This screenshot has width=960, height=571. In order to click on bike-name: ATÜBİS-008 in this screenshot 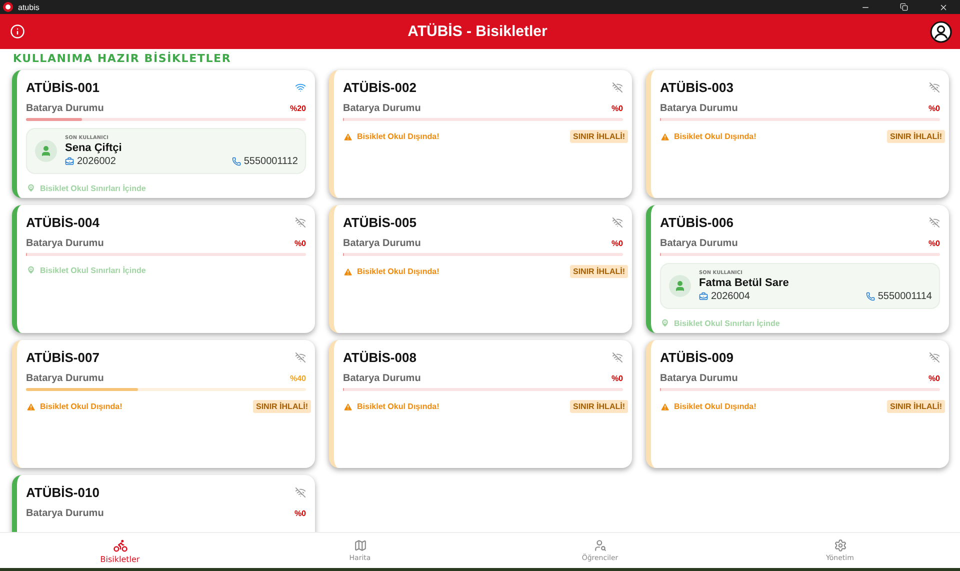, I will do `click(379, 357)`.